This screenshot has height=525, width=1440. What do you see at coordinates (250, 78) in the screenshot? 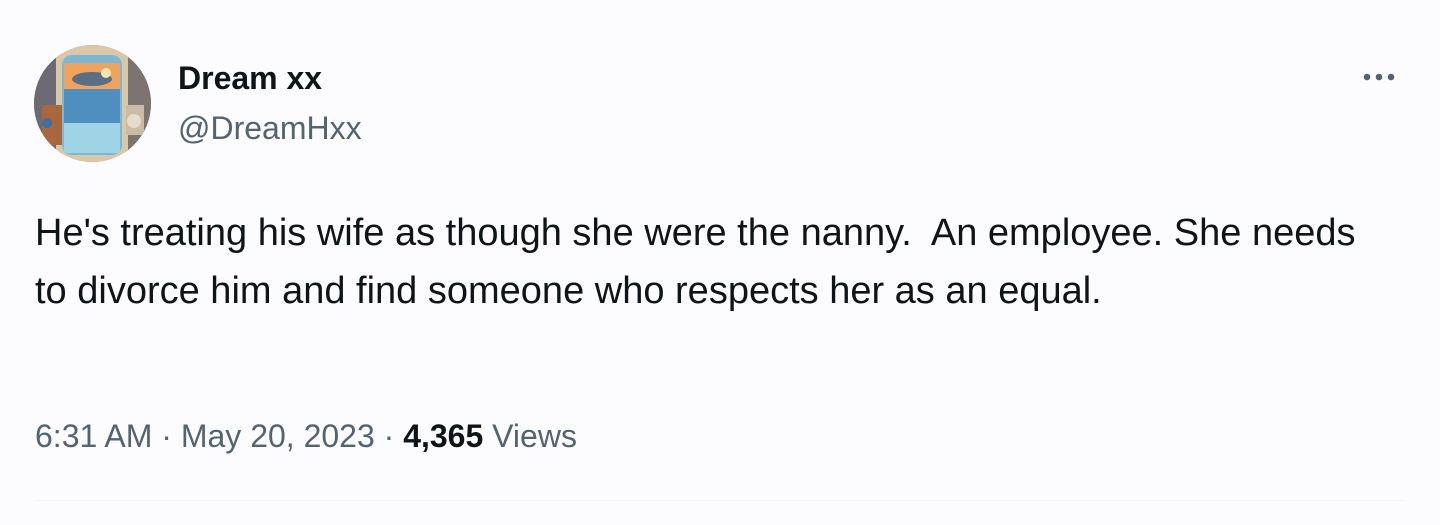
I see `author-display-name: Dream xx` at bounding box center [250, 78].